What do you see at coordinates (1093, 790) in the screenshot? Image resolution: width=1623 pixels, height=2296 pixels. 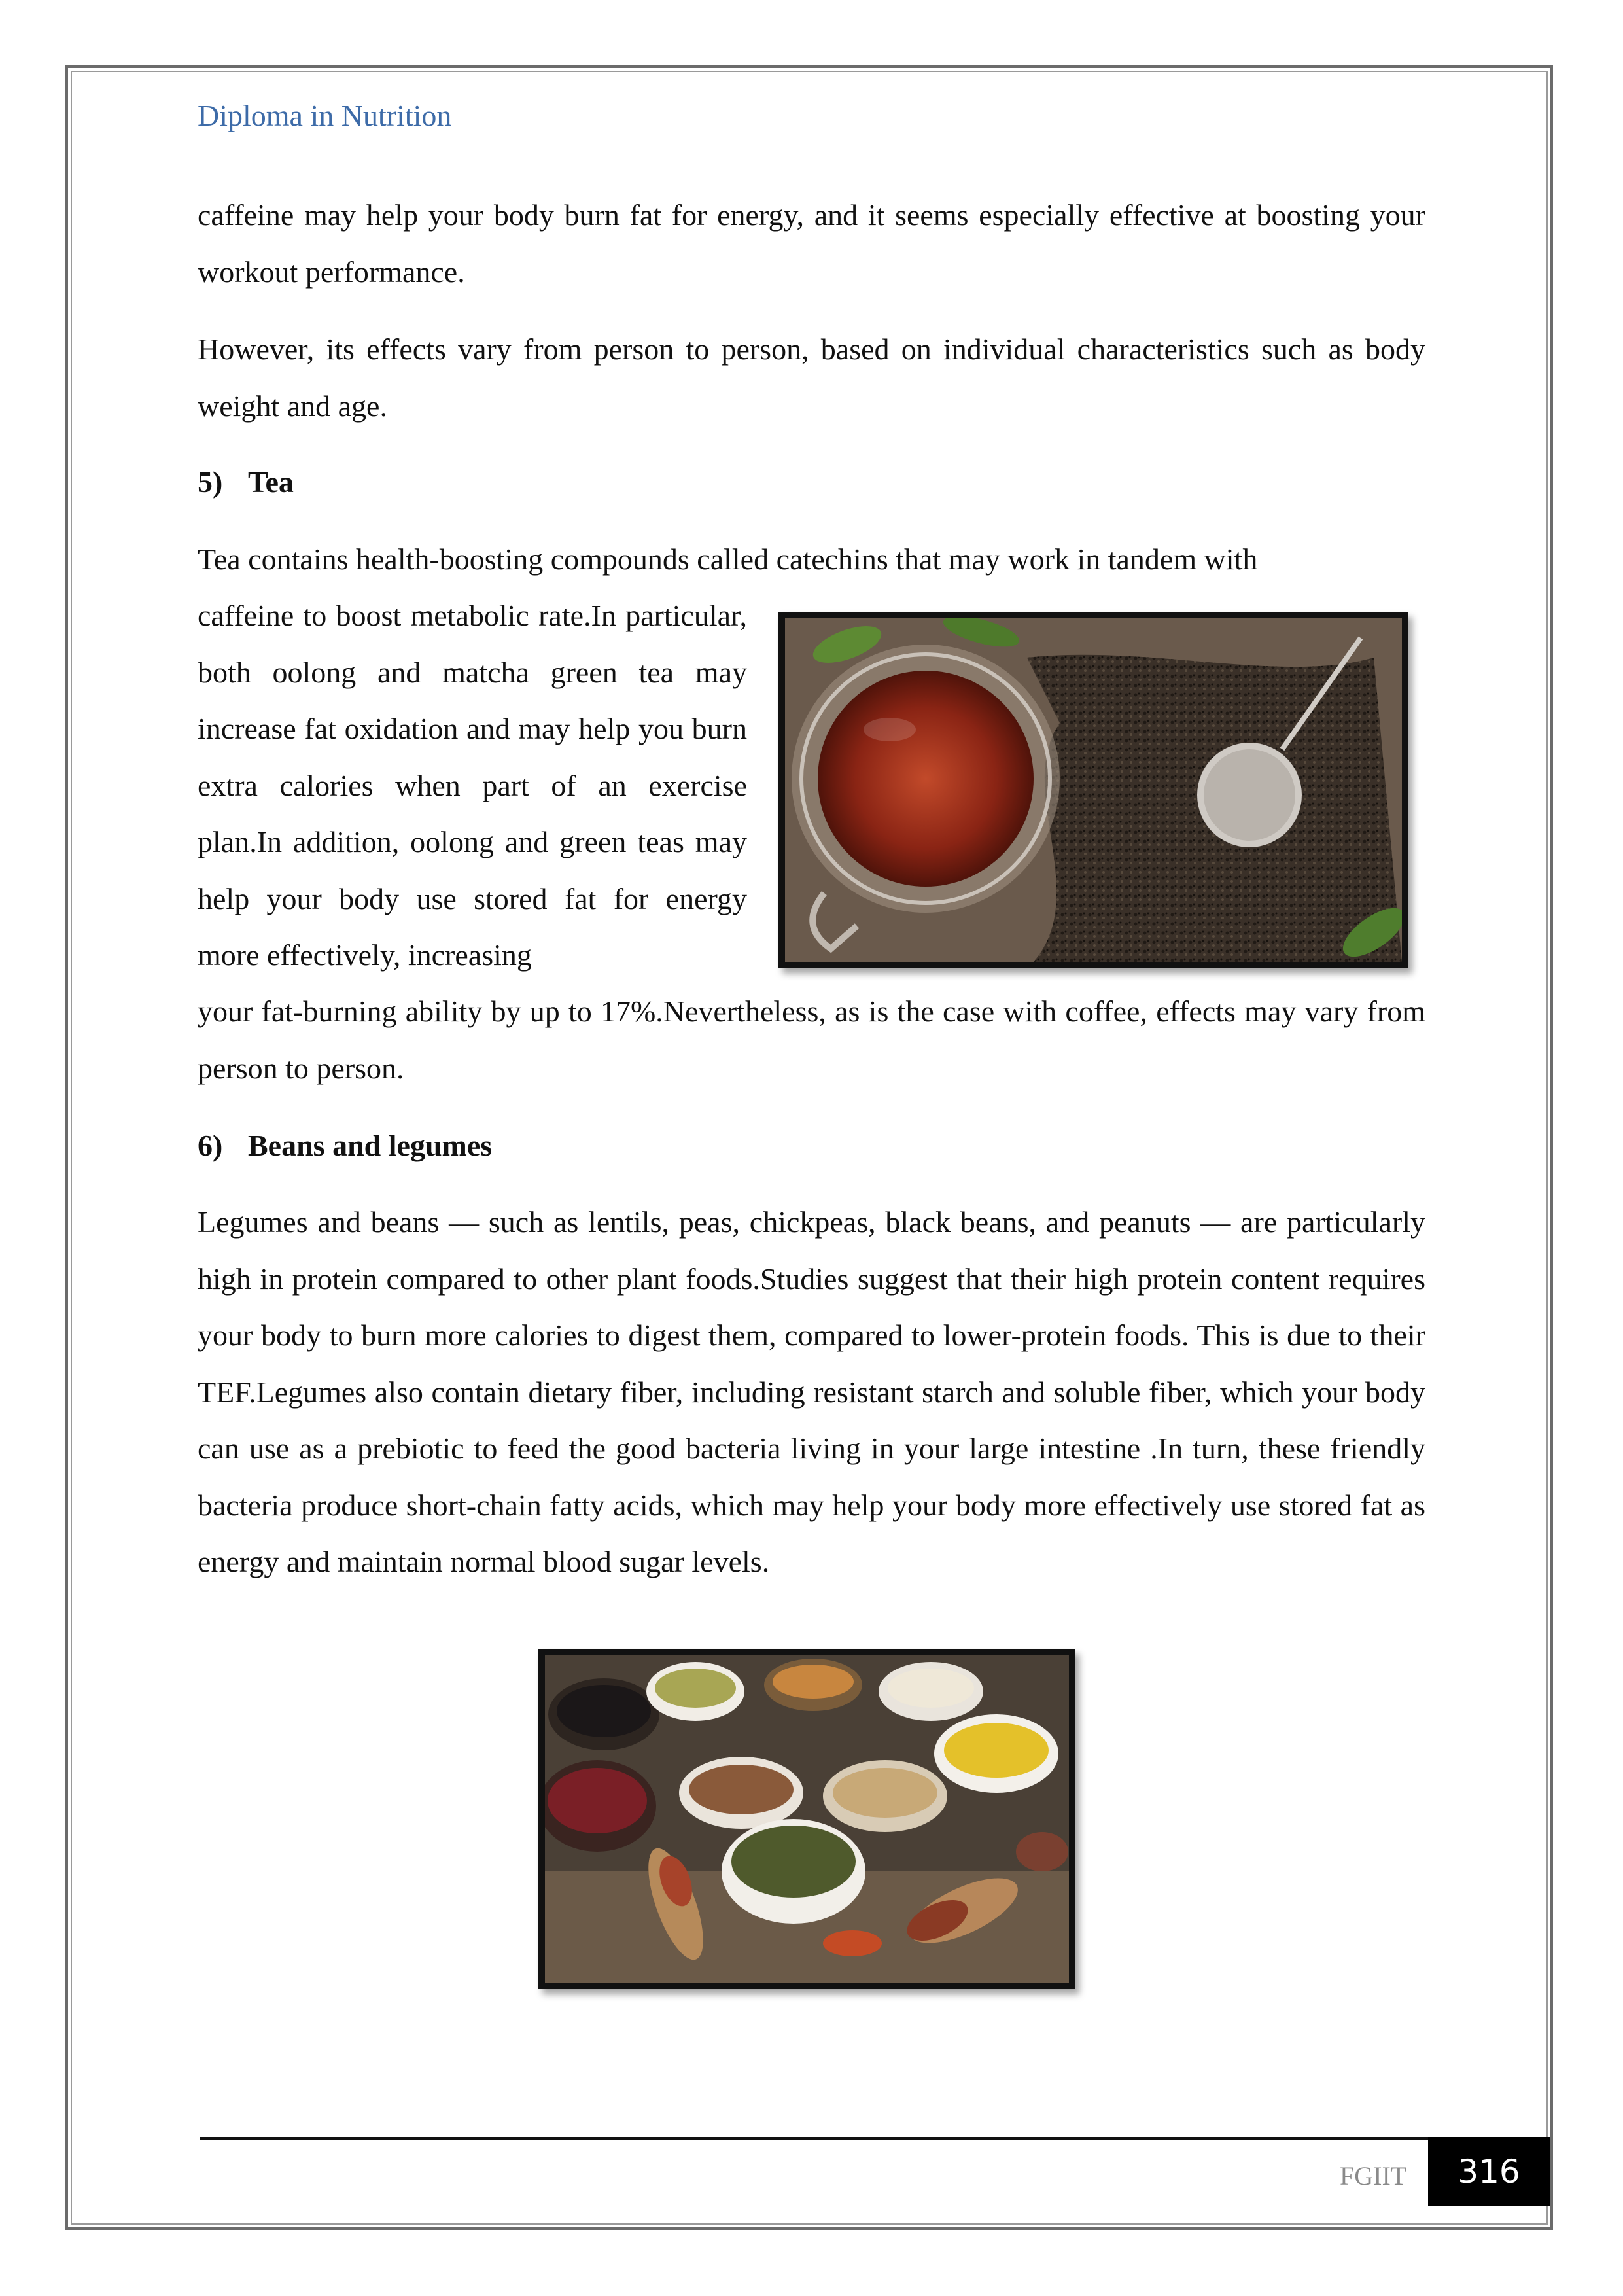 I see `tea-photo` at bounding box center [1093, 790].